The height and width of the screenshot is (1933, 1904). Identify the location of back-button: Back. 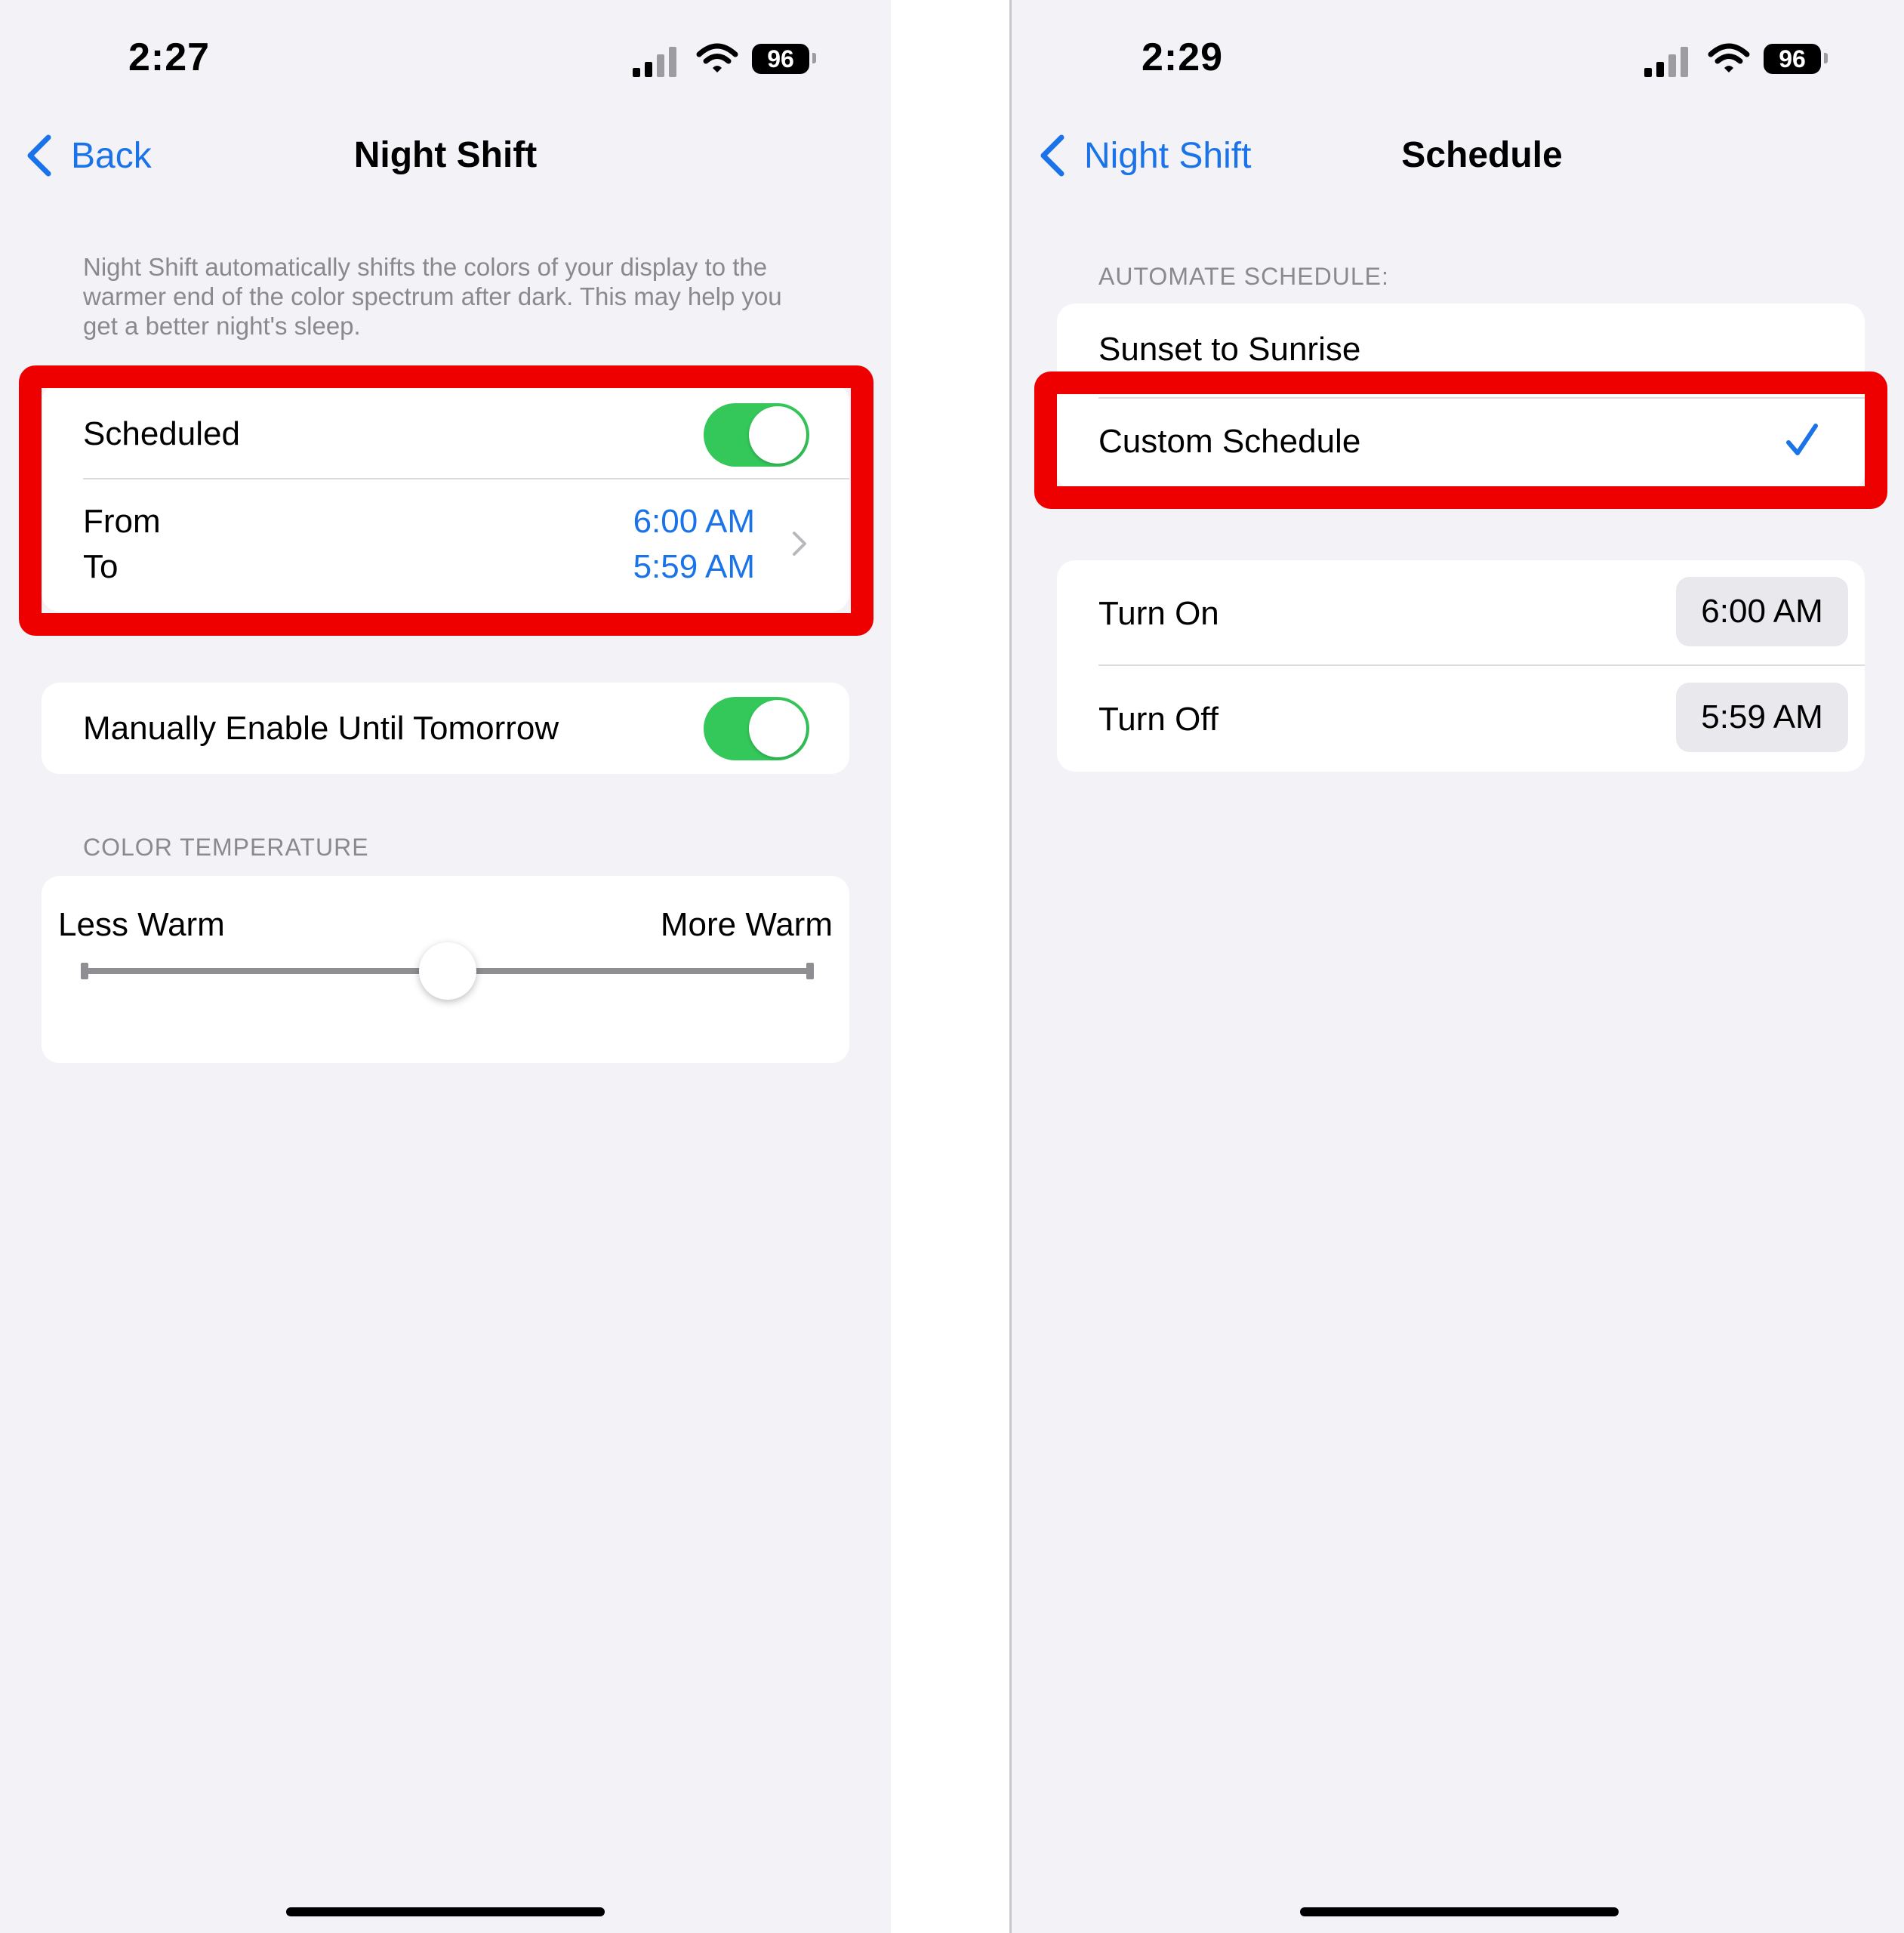
(89, 155).